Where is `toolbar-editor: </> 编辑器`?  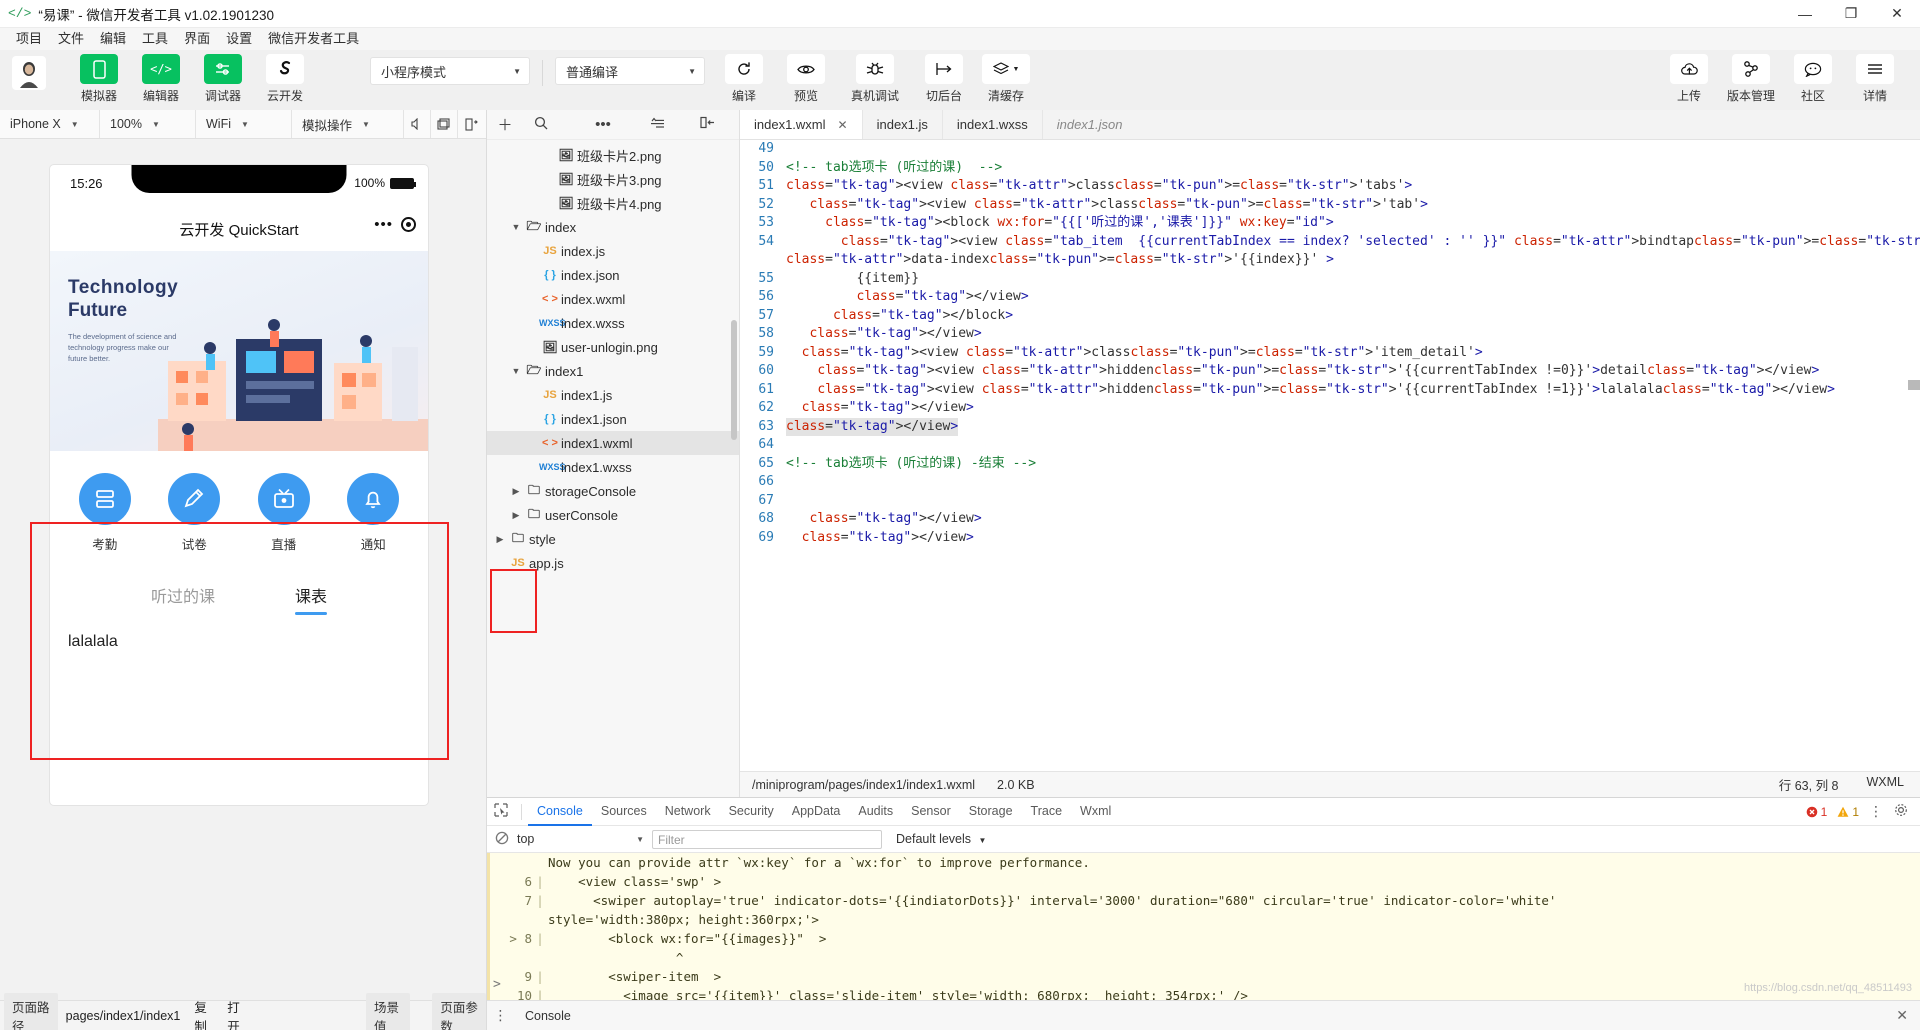
toolbar-editor: </> 编辑器 is located at coordinates (161, 79).